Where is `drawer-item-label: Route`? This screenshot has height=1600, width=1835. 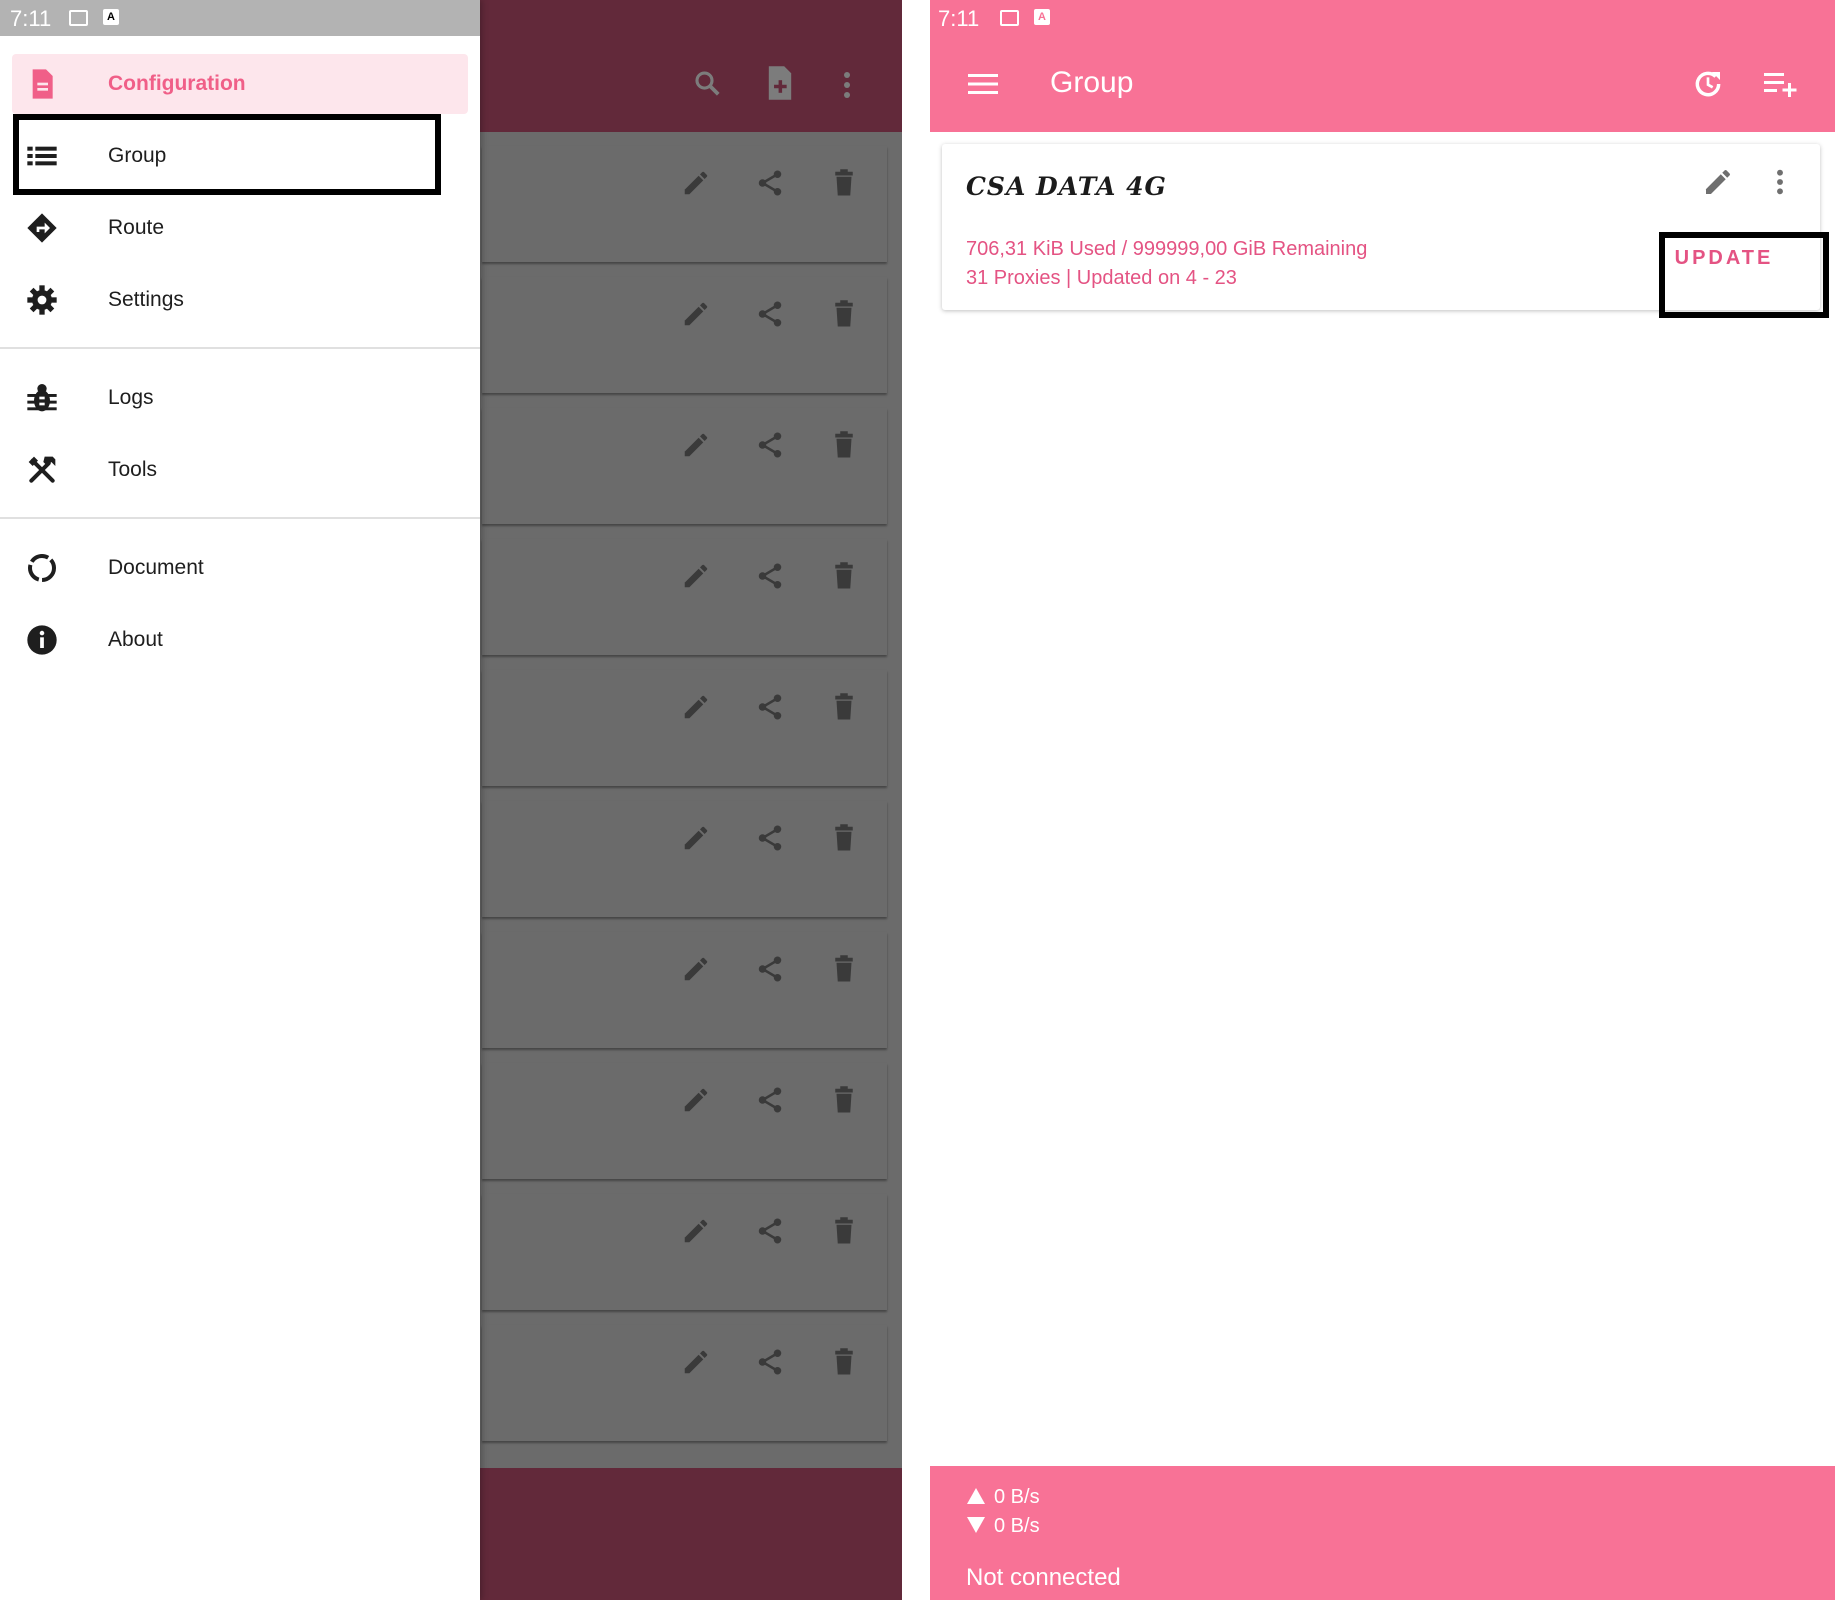 drawer-item-label: Route is located at coordinates (136, 227).